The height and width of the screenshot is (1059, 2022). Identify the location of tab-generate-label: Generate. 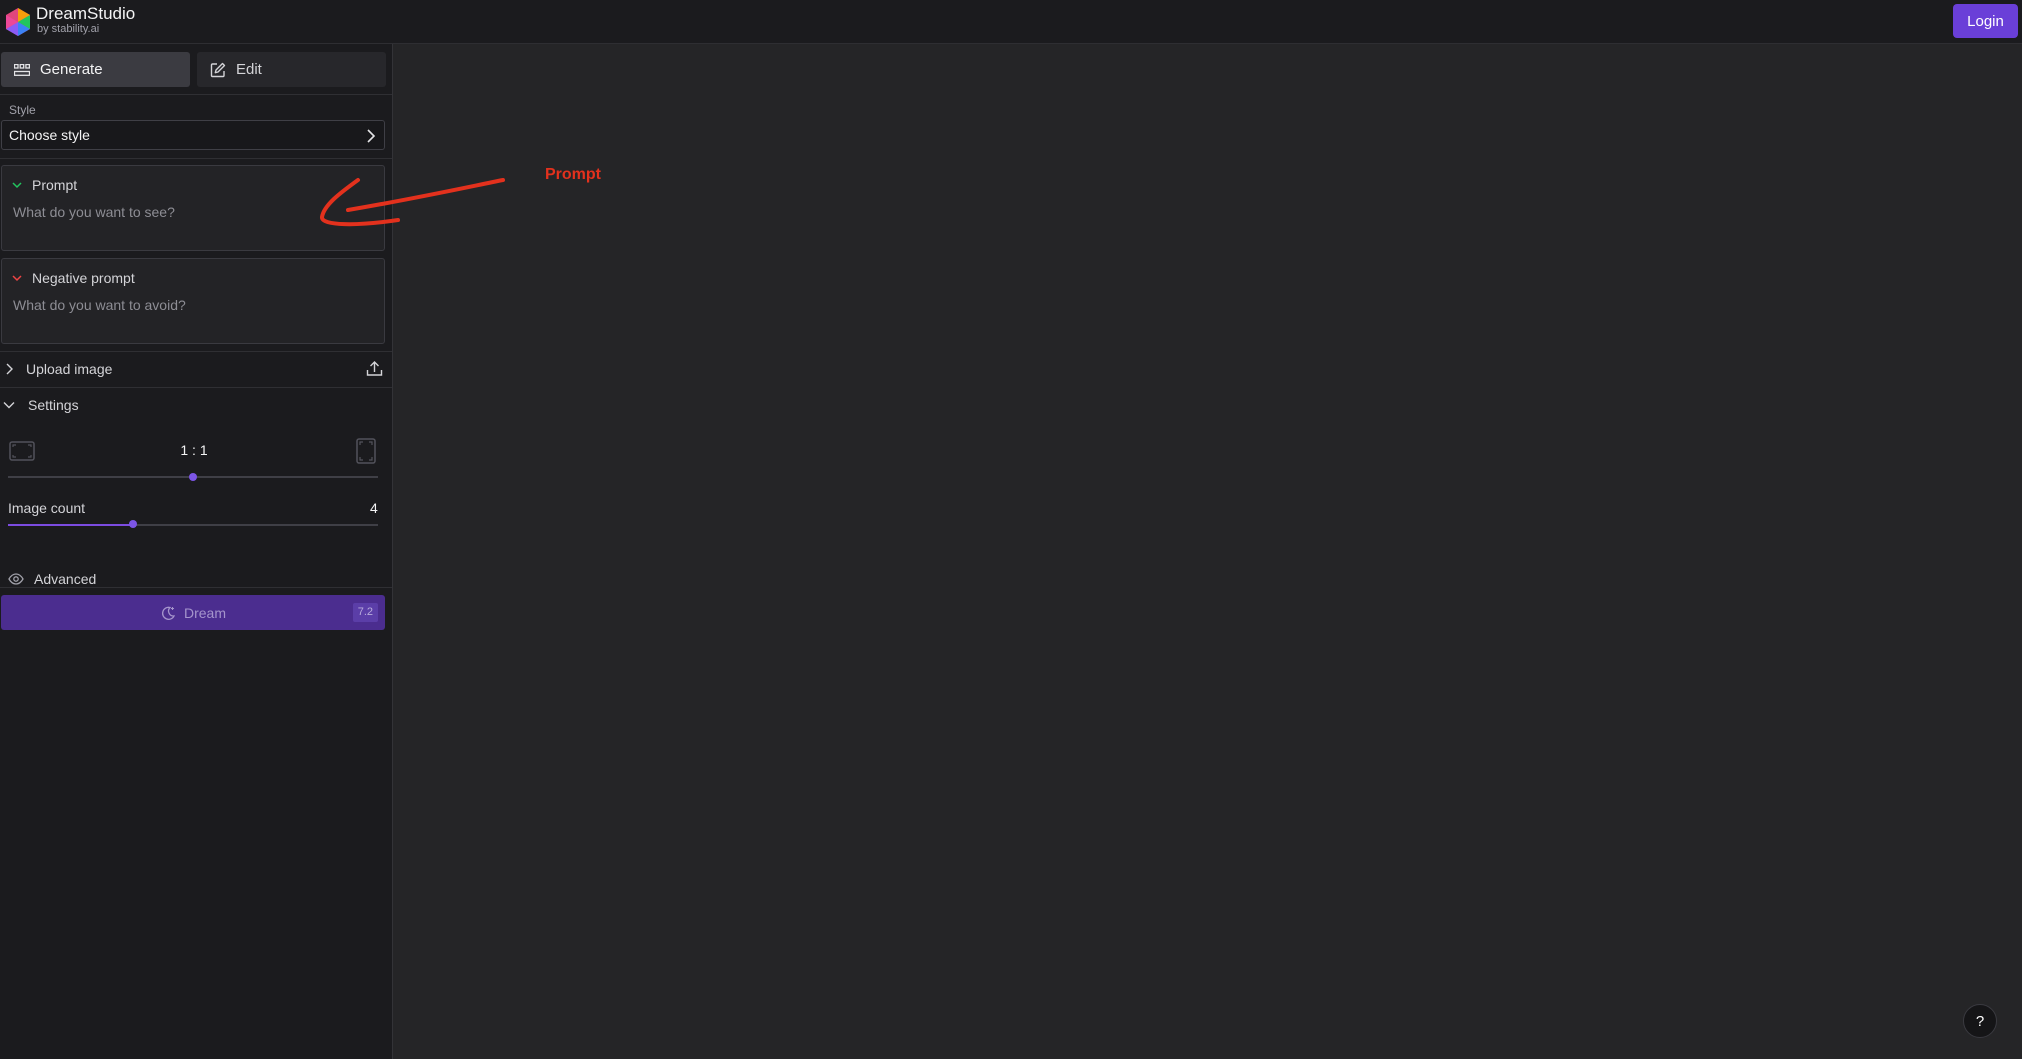
(71, 69).